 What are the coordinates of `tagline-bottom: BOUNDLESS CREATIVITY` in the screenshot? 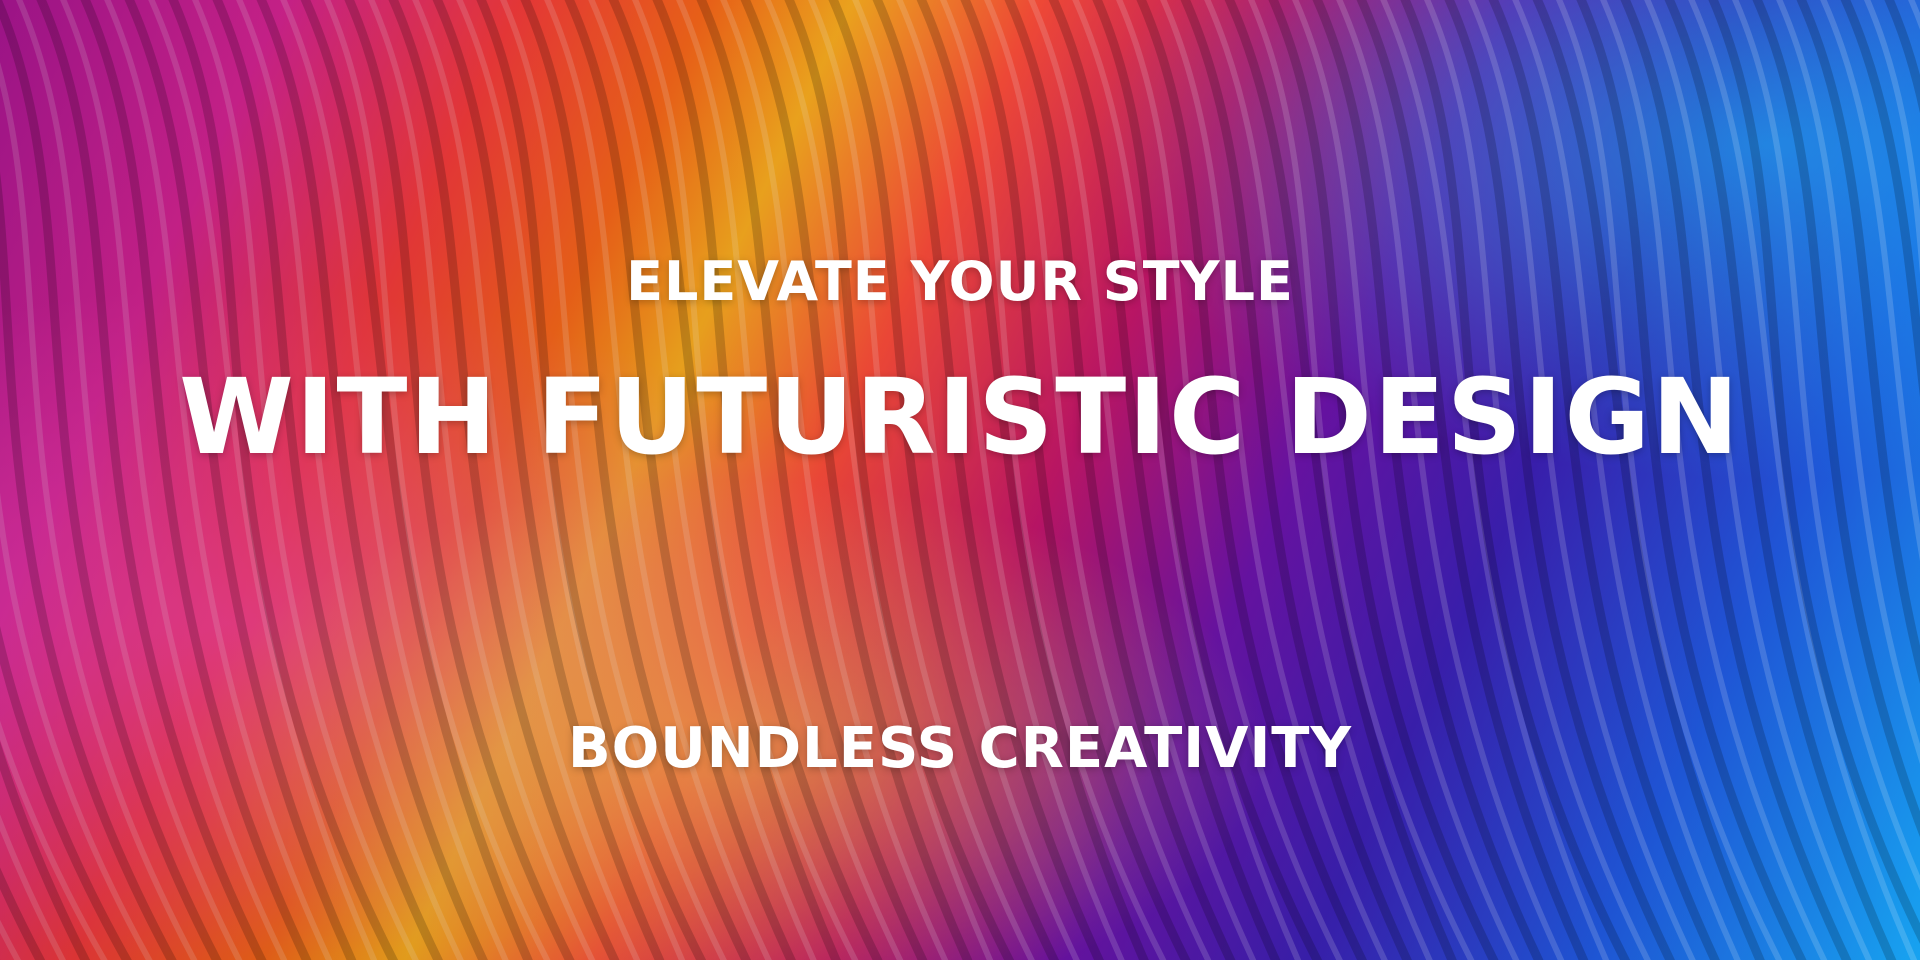 It's located at (960, 748).